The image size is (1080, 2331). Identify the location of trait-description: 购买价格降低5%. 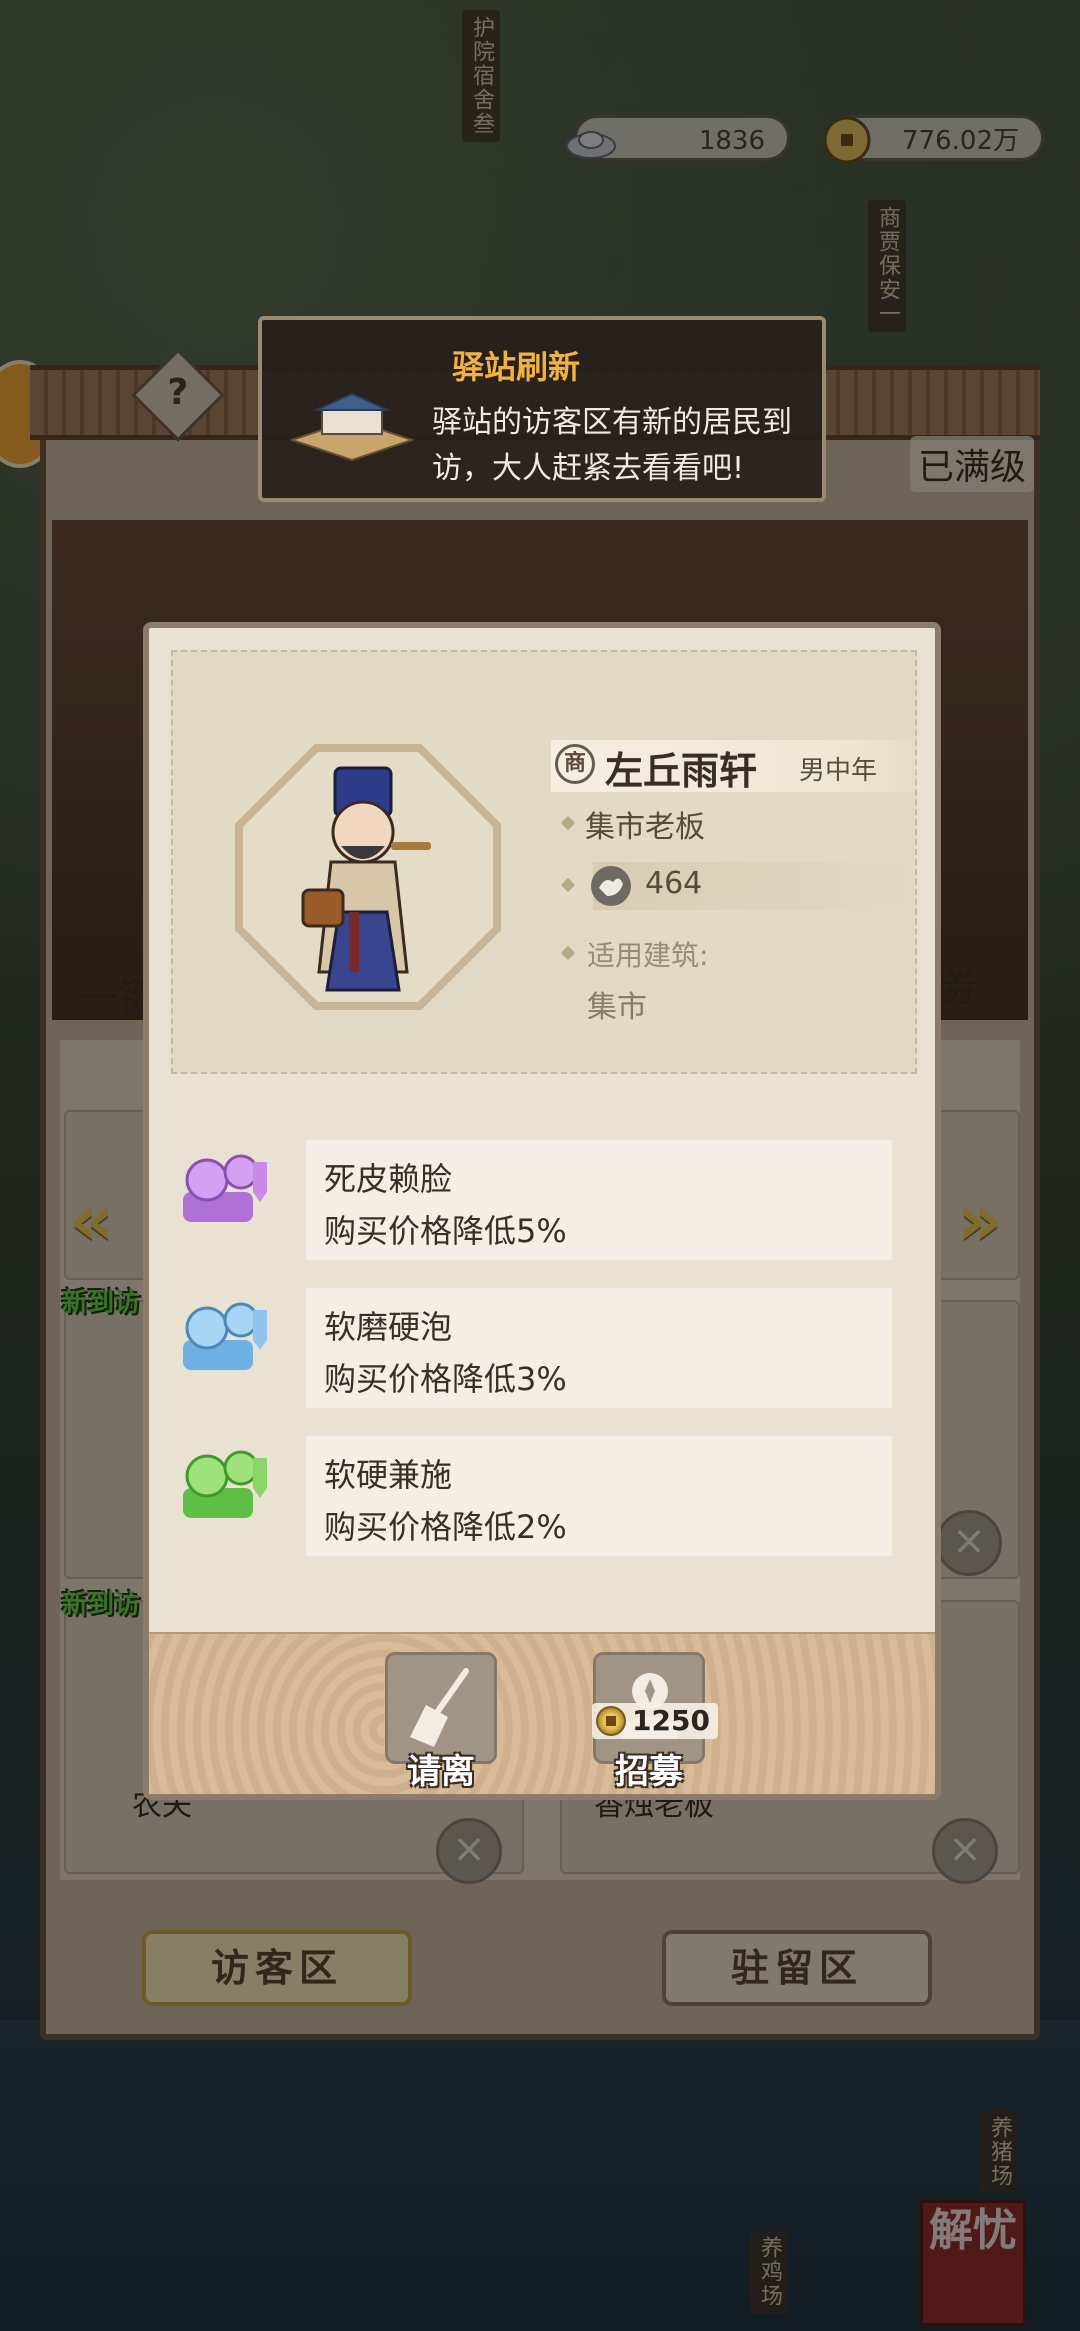
(445, 1231).